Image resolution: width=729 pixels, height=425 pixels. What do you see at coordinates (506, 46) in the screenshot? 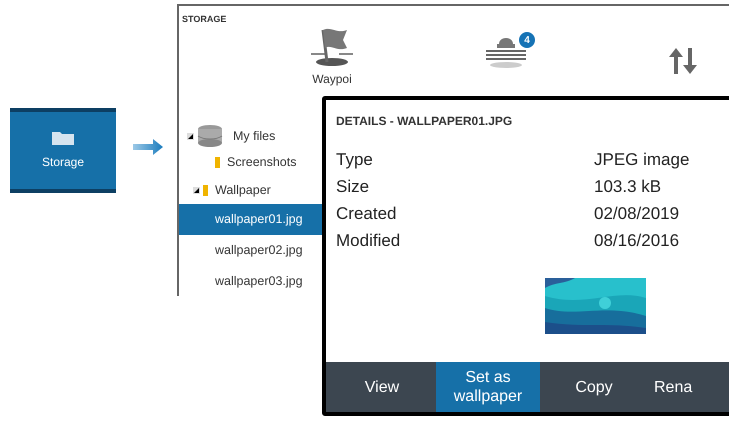
I see `category-button: 4` at bounding box center [506, 46].